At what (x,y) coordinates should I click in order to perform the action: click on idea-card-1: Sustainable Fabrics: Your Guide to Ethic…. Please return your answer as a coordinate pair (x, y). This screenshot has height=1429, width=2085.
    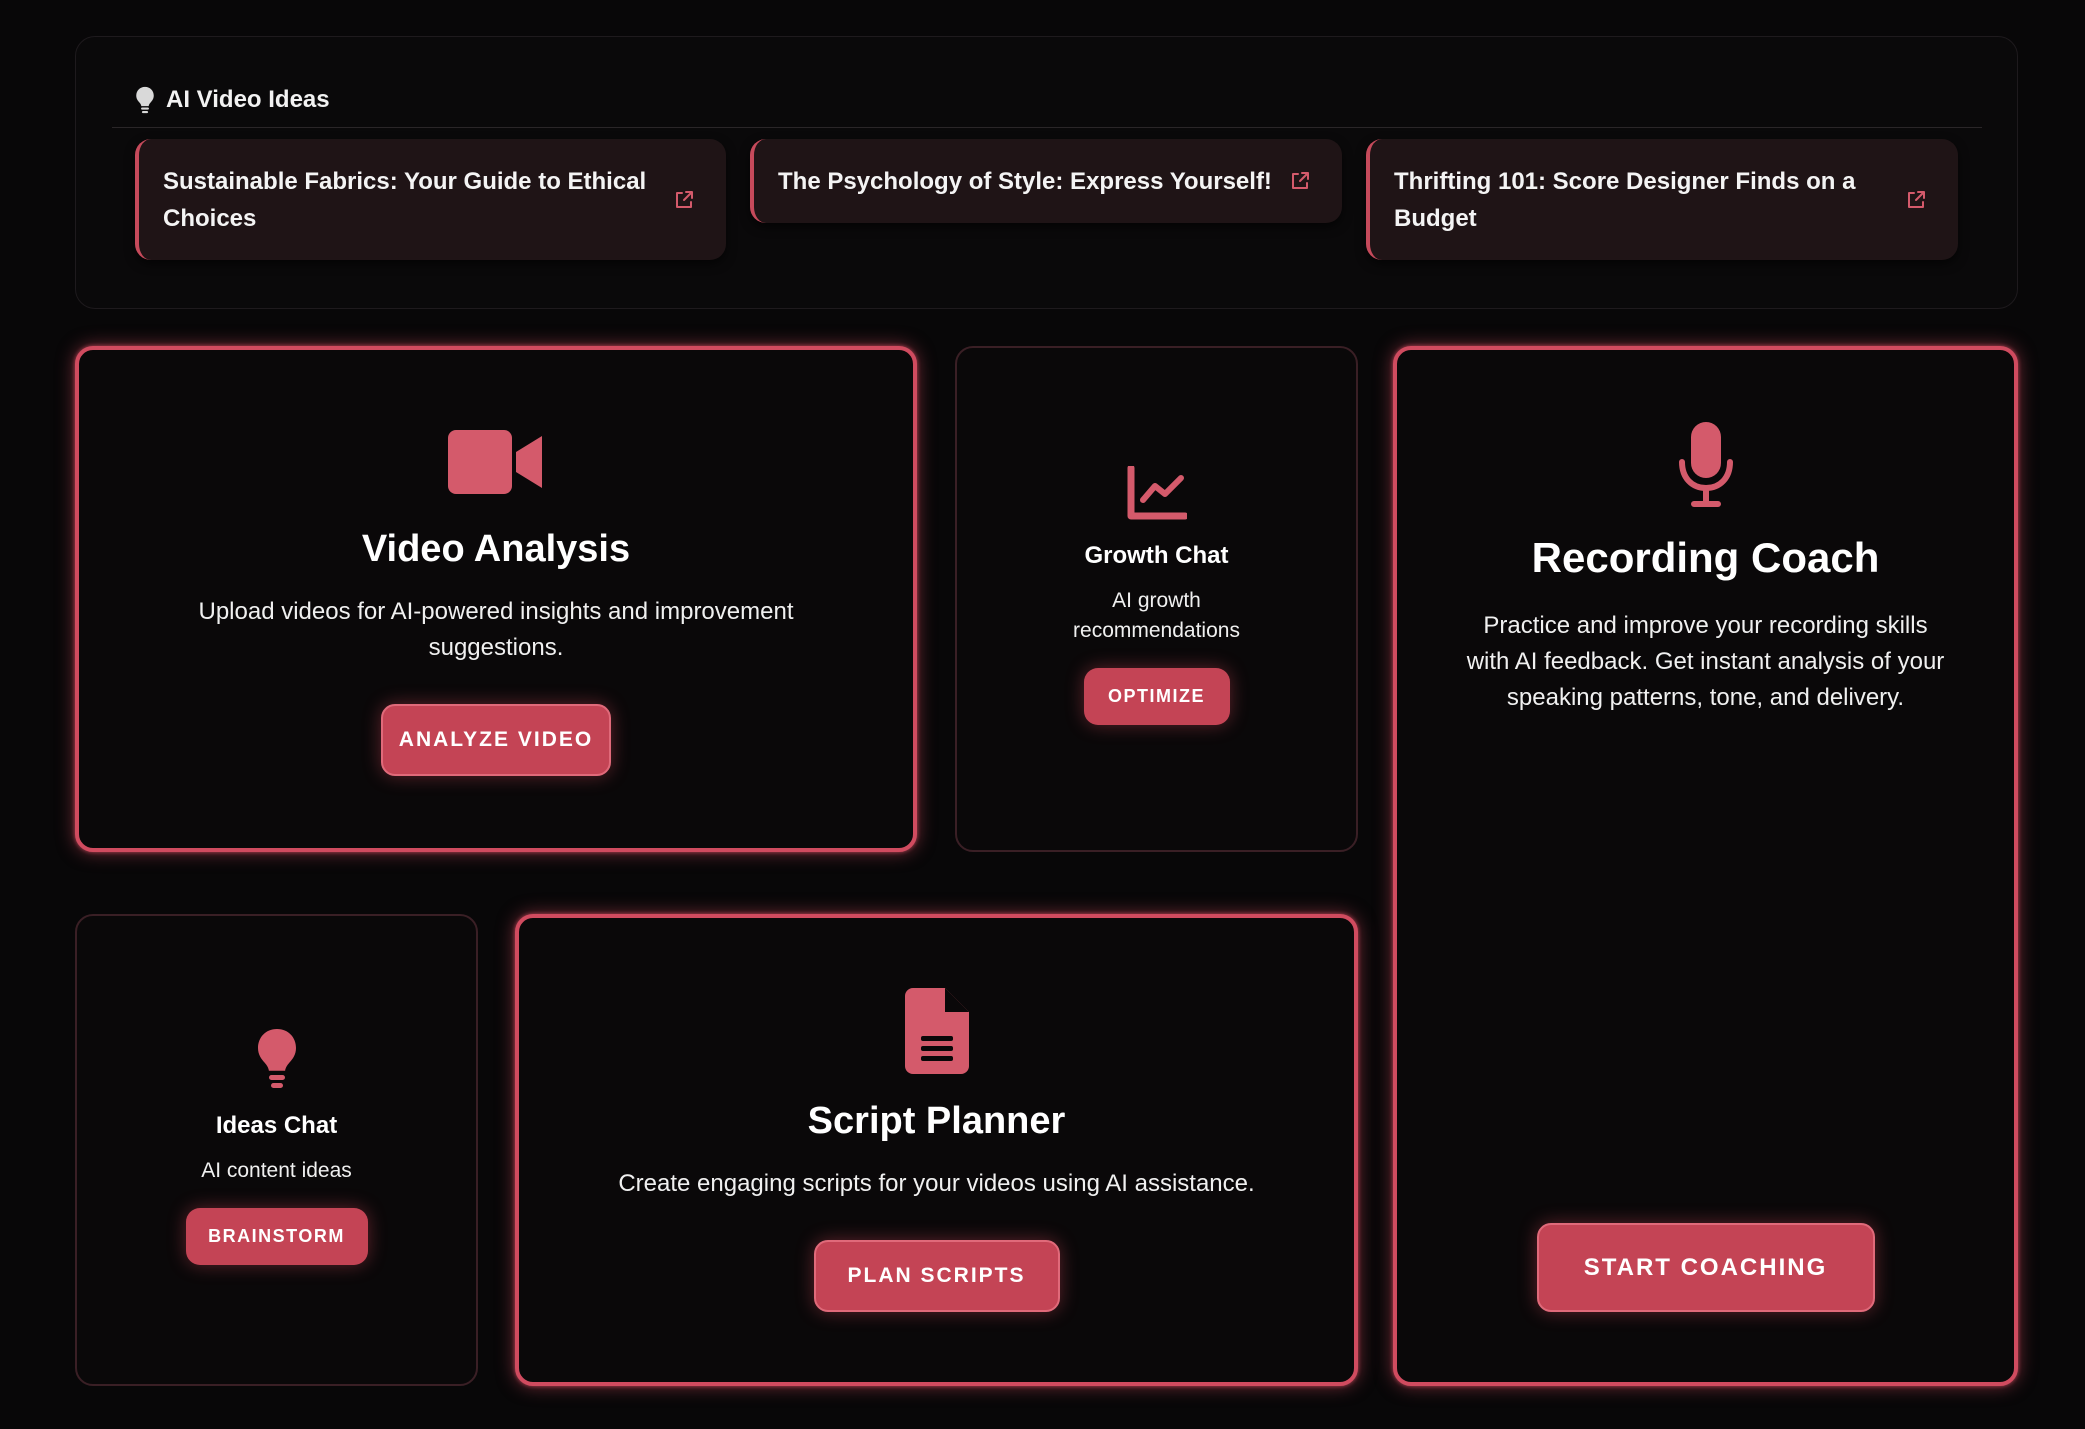
    Looking at the image, I should click on (430, 199).